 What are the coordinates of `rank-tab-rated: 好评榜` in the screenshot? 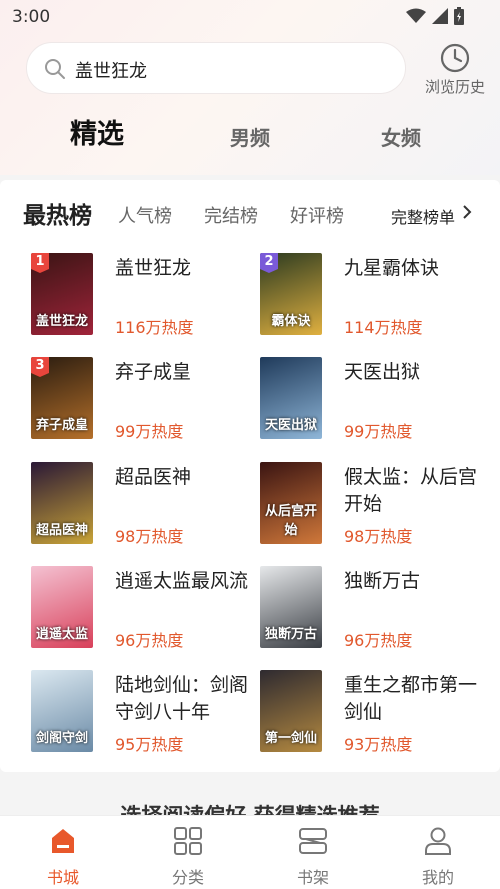 It's located at (317, 215).